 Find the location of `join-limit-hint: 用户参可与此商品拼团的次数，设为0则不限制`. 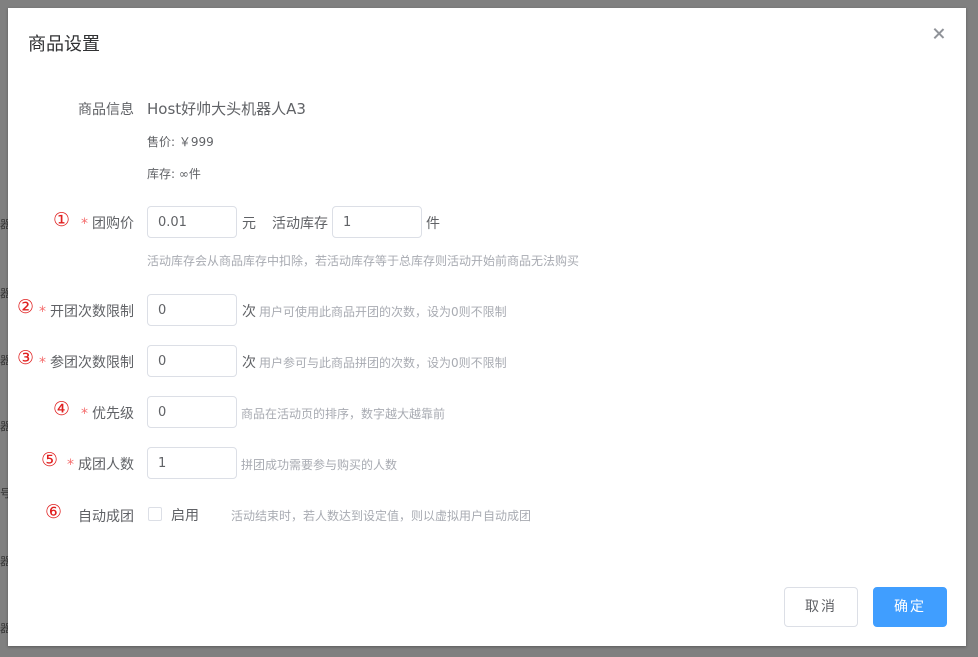

join-limit-hint: 用户参可与此商品拼团的次数，设为0则不限制 is located at coordinates (383, 363).